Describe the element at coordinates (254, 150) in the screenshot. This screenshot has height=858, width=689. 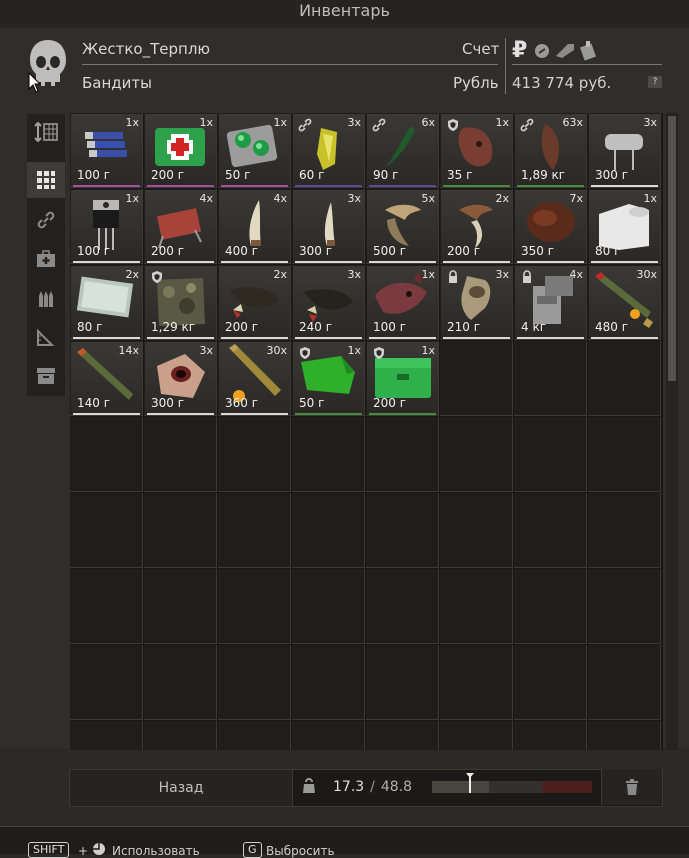
I see `item-green-pills: 1x 50 г` at that location.